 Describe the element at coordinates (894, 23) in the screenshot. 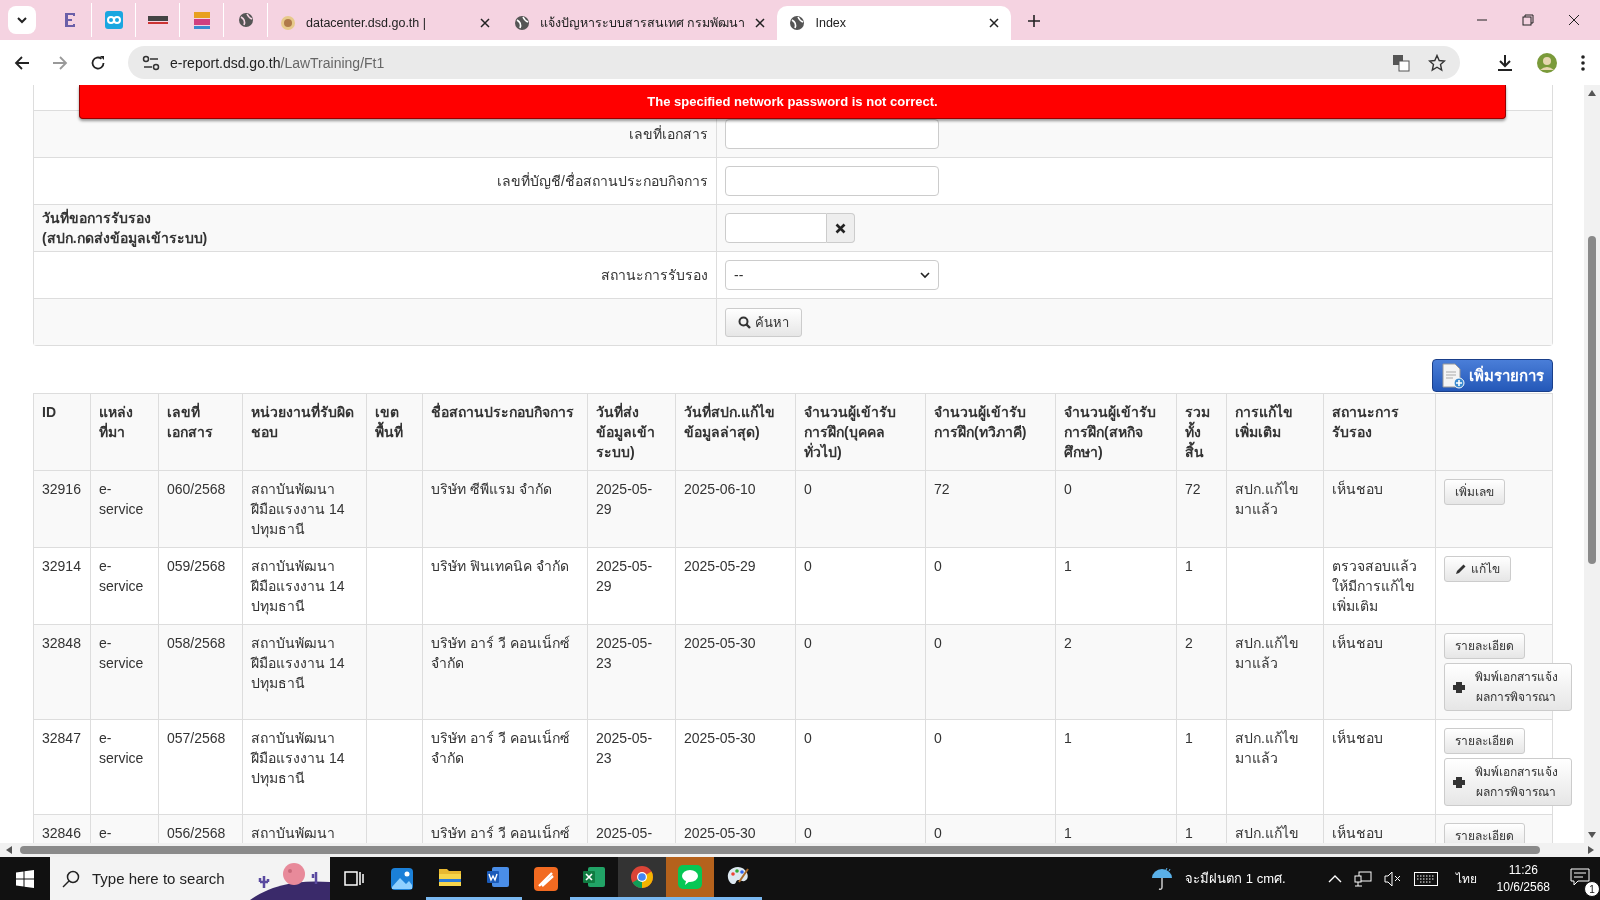

I see `browser-tab: Index` at that location.